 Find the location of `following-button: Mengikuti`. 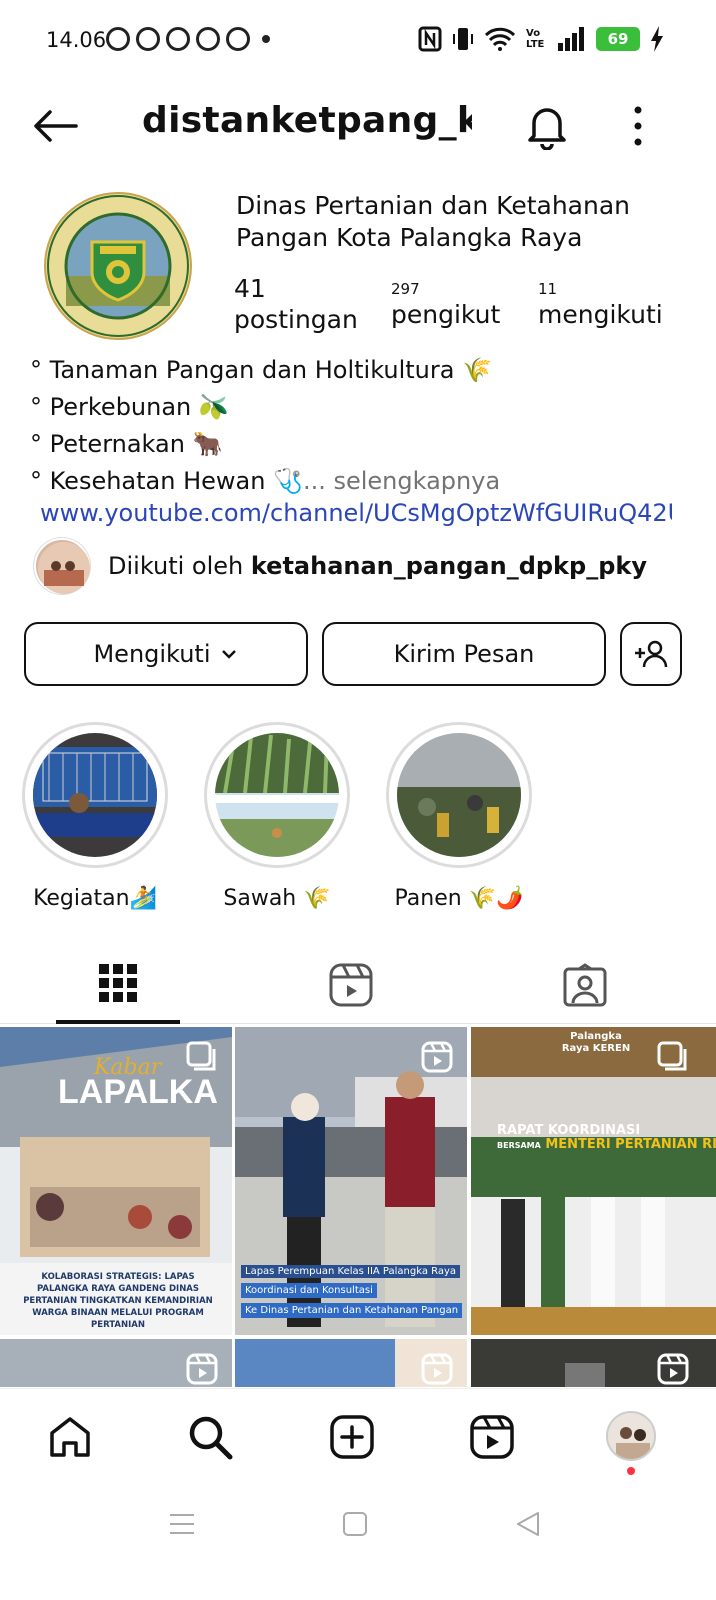

following-button: Mengikuti is located at coordinates (166, 654).